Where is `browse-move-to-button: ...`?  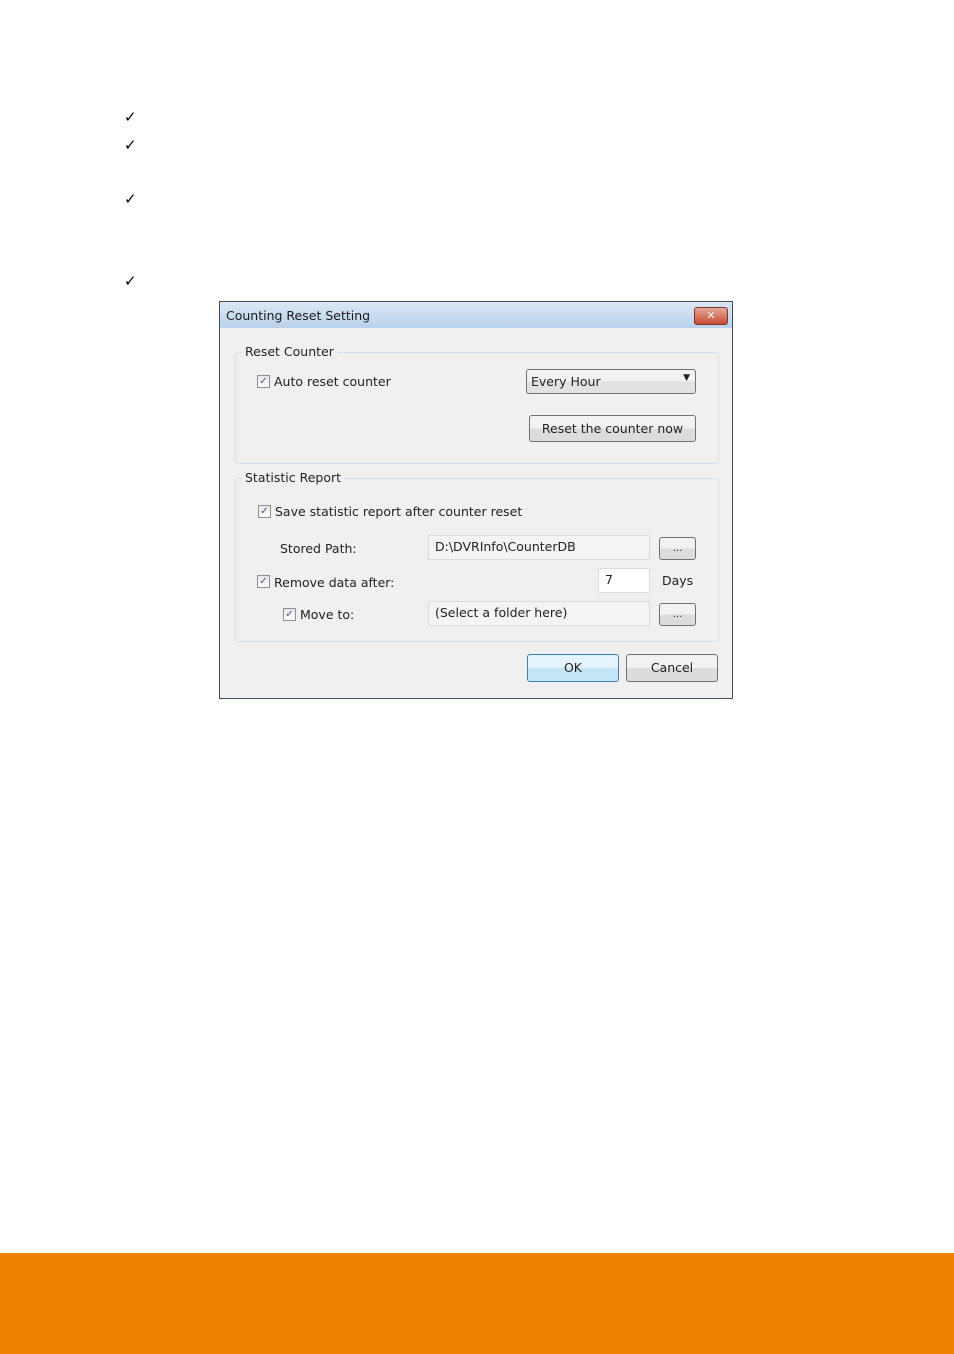
browse-move-to-button: ... is located at coordinates (677, 614).